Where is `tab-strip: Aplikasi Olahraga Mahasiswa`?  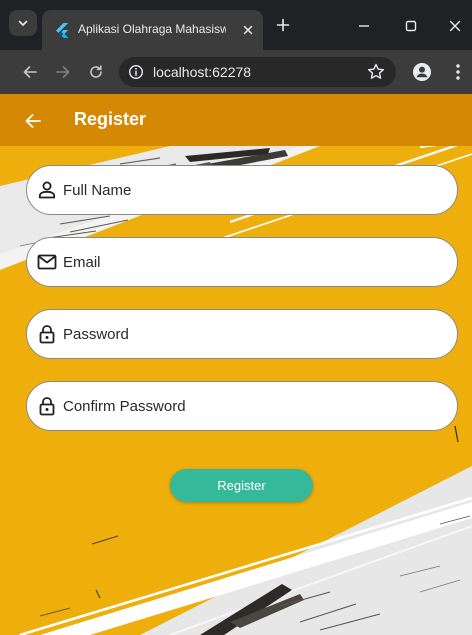 tab-strip: Aplikasi Olahraga Mahasiswa is located at coordinates (236, 28).